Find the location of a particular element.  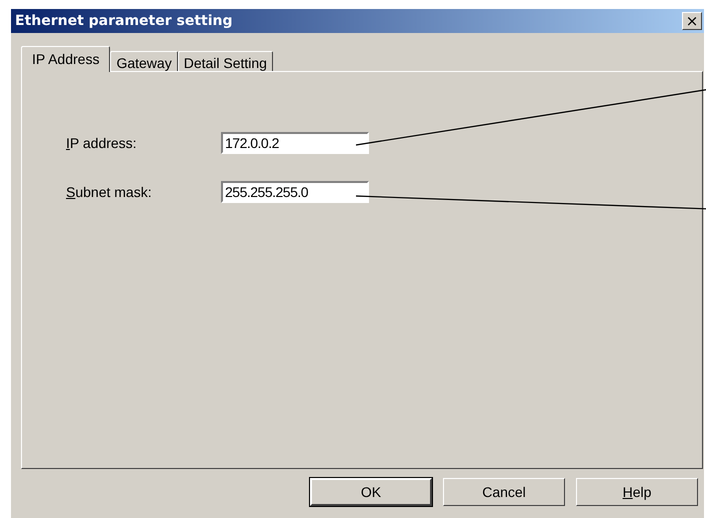

input-field: 255.255.255.0 is located at coordinates (295, 192).